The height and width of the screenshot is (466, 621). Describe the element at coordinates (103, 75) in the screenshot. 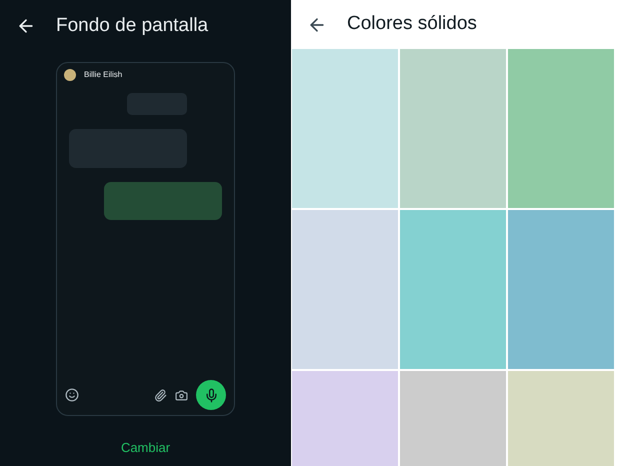

I see `contact-name: Billie Eilish` at that location.